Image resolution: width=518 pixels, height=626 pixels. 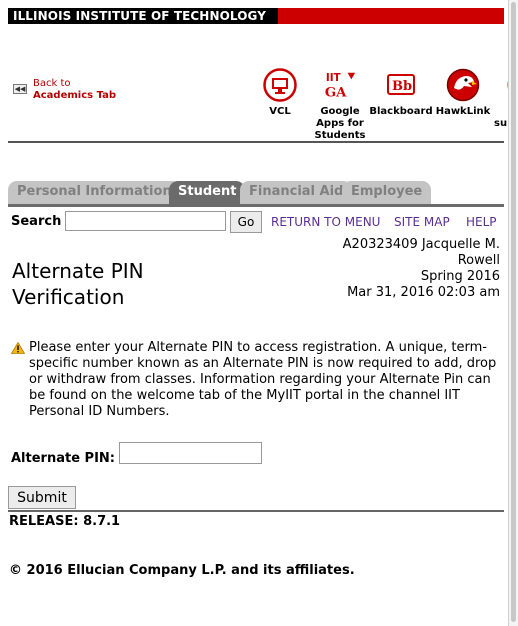 What do you see at coordinates (75, 95) in the screenshot?
I see `back-link-line2: Academics Tab` at bounding box center [75, 95].